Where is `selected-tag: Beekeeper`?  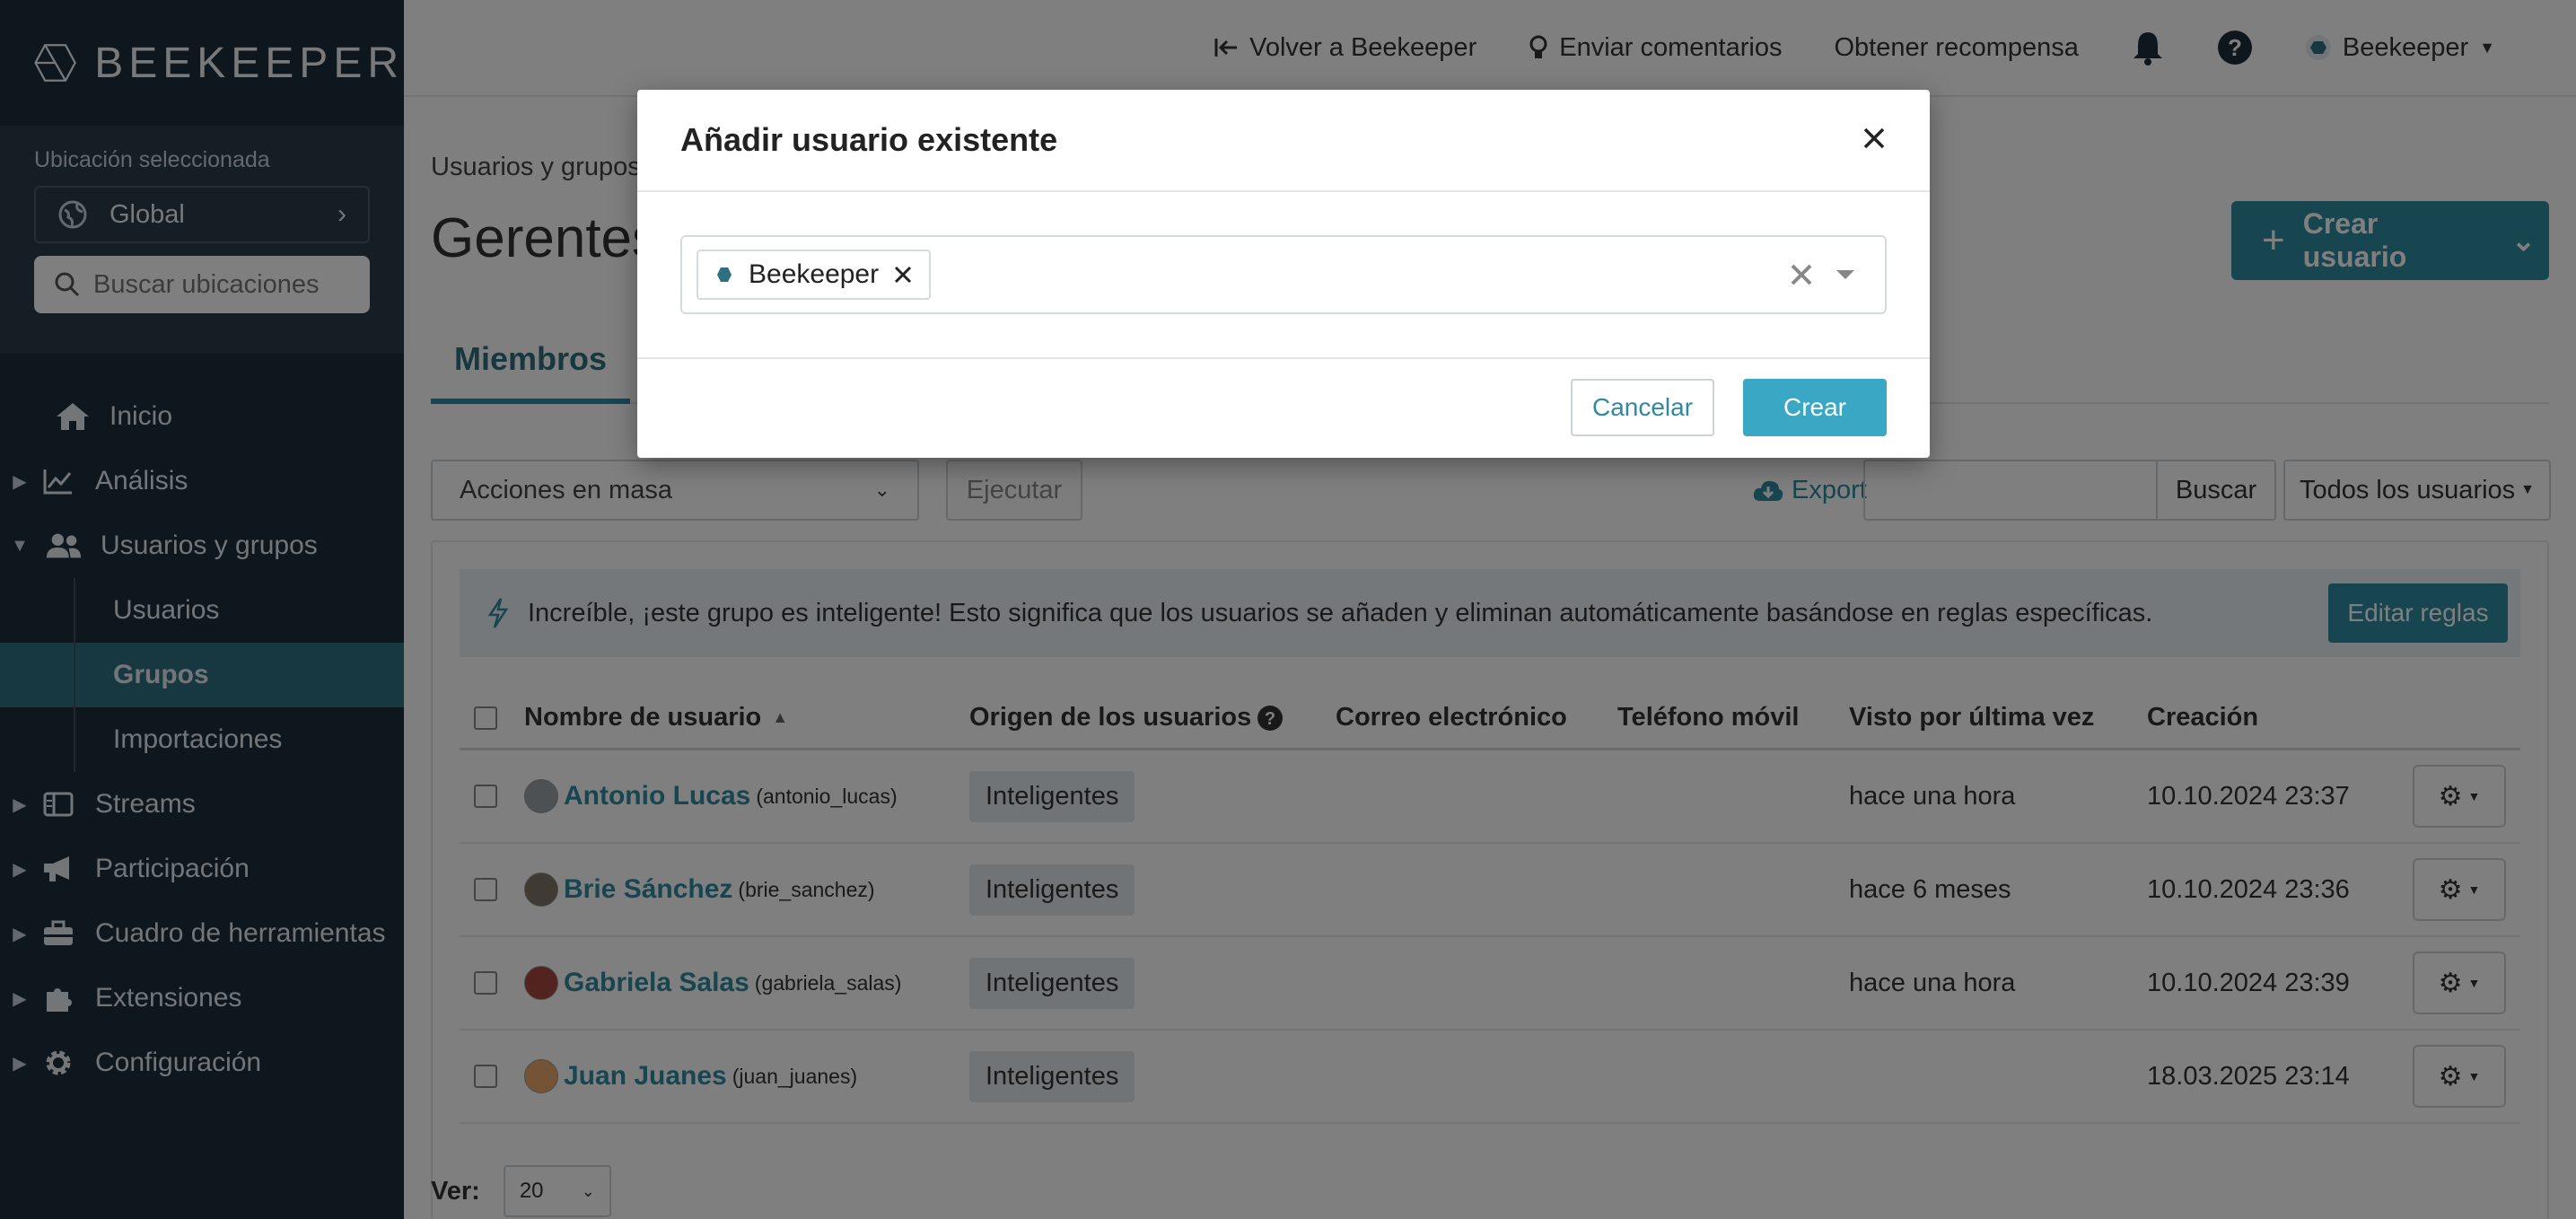
selected-tag: Beekeeper is located at coordinates (814, 275).